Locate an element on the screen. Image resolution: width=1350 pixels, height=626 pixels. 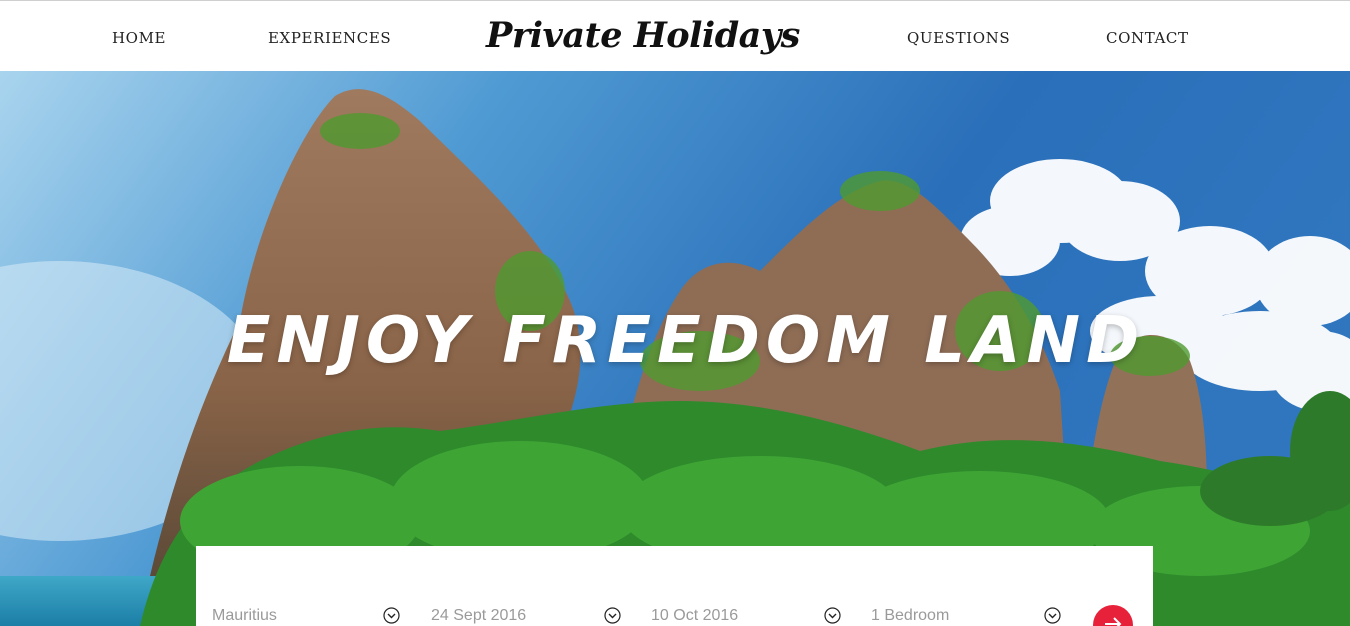
check-in-date-select: 24 Sept 2016 is located at coordinates (526, 615).